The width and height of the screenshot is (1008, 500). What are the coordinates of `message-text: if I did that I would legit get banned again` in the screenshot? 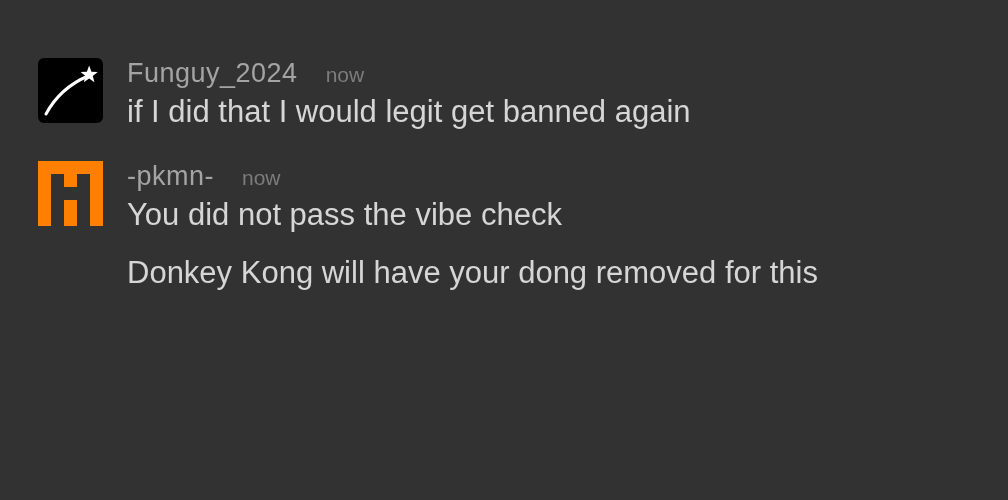 It's located at (409, 112).